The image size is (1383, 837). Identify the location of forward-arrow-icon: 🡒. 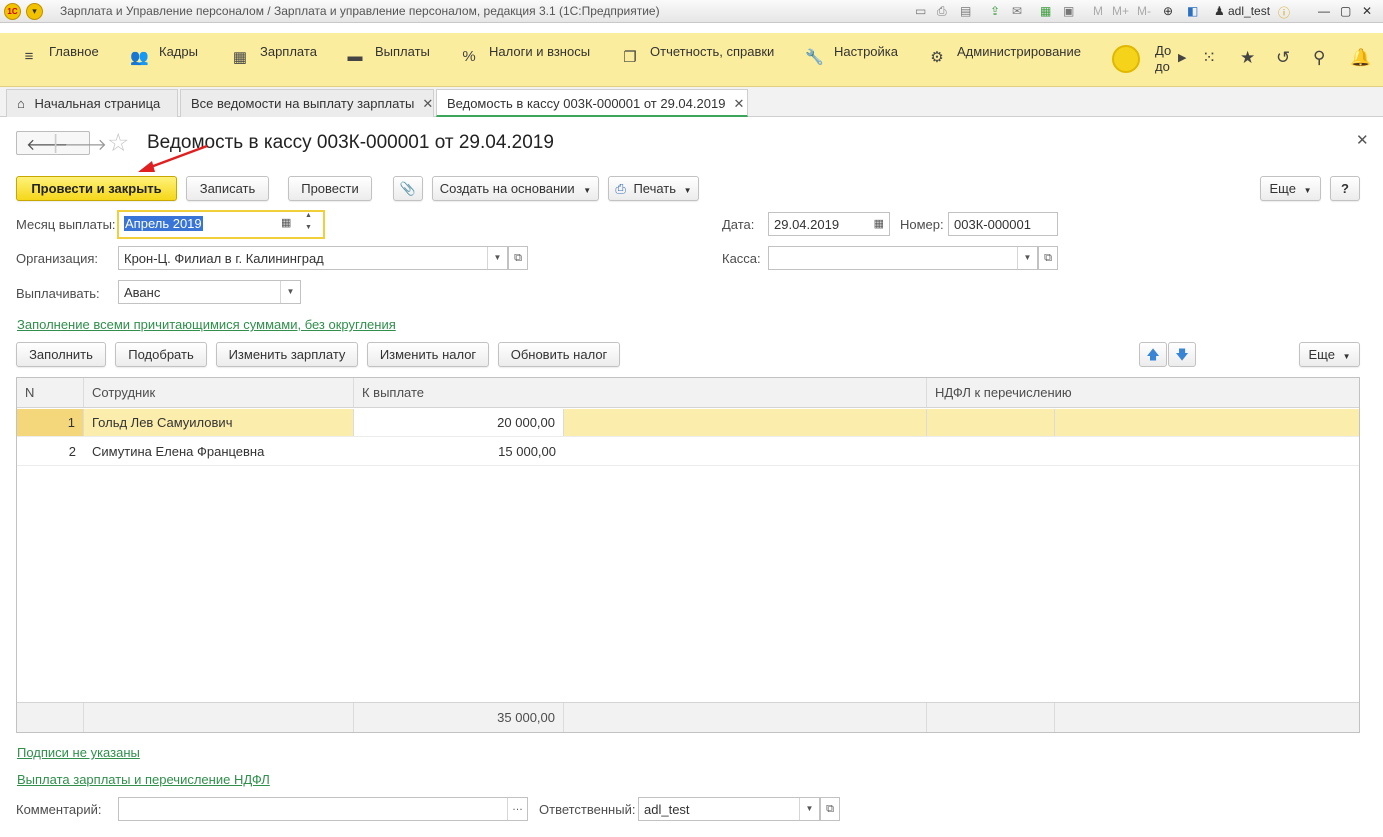
(85, 144).